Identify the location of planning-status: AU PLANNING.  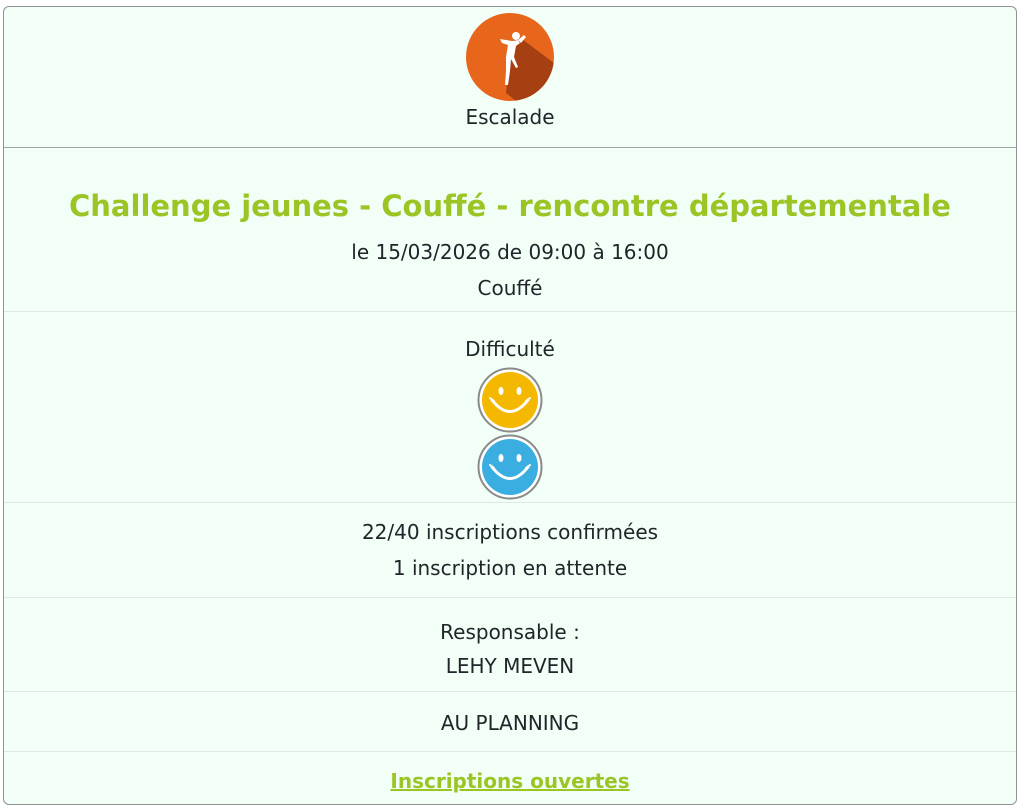
(510, 723).